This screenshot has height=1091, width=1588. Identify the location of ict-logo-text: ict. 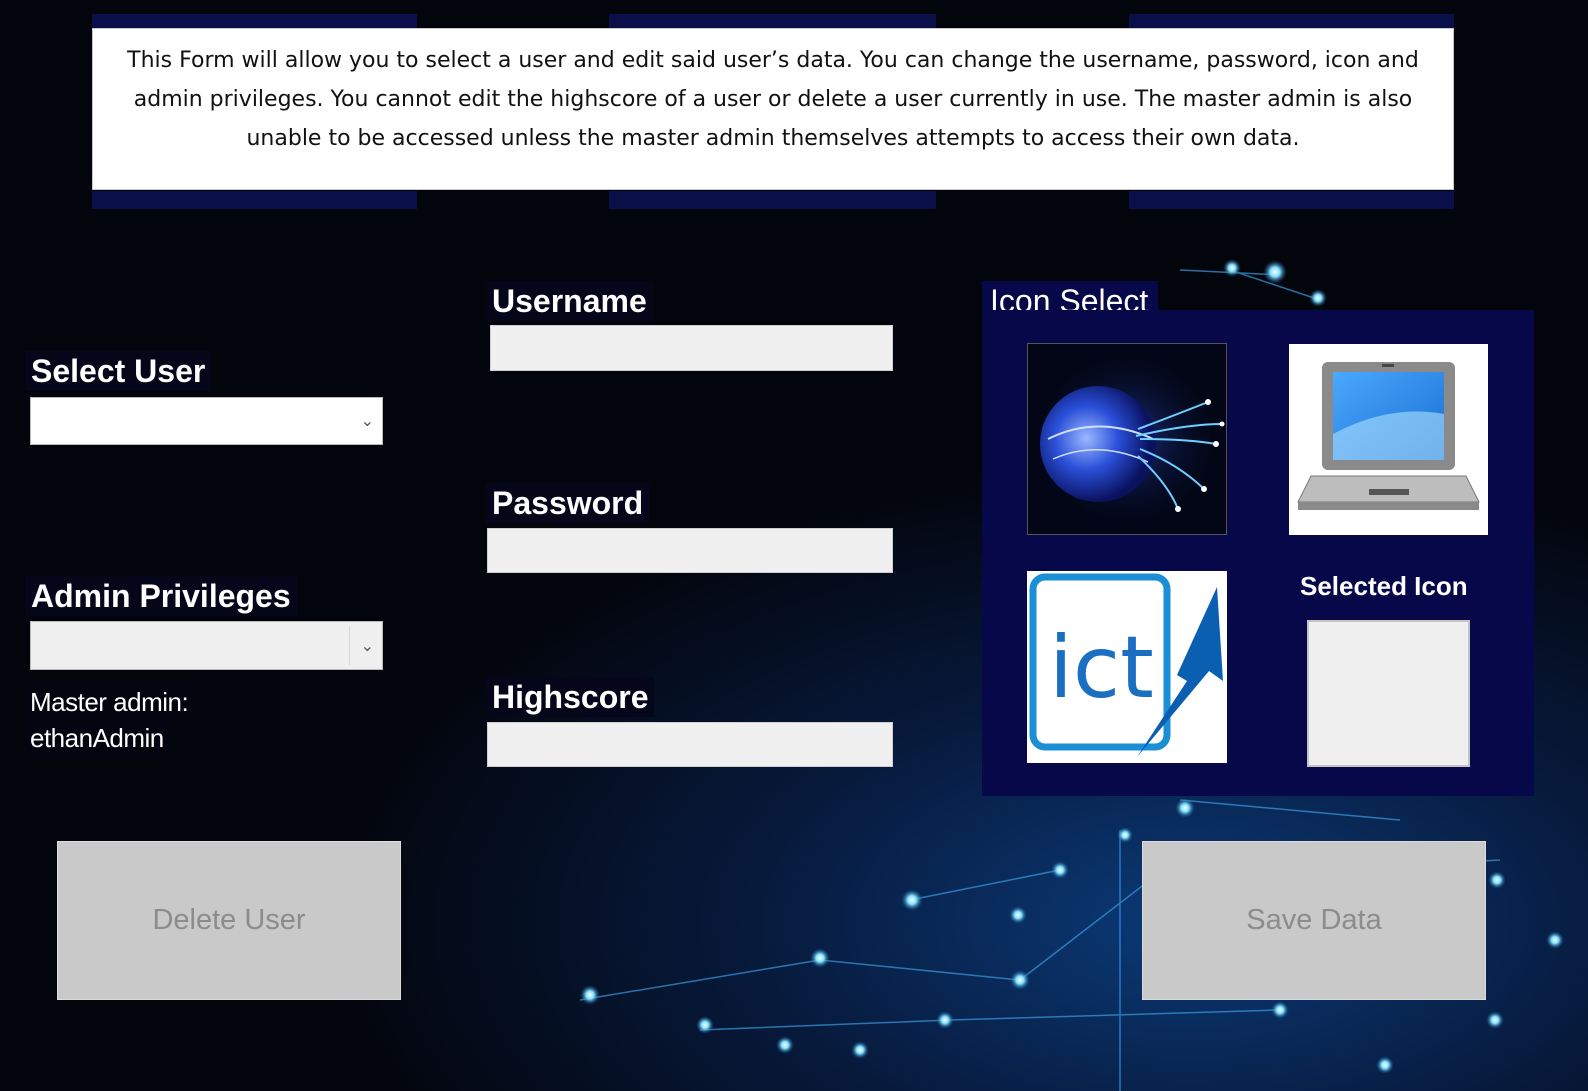
(1101, 668).